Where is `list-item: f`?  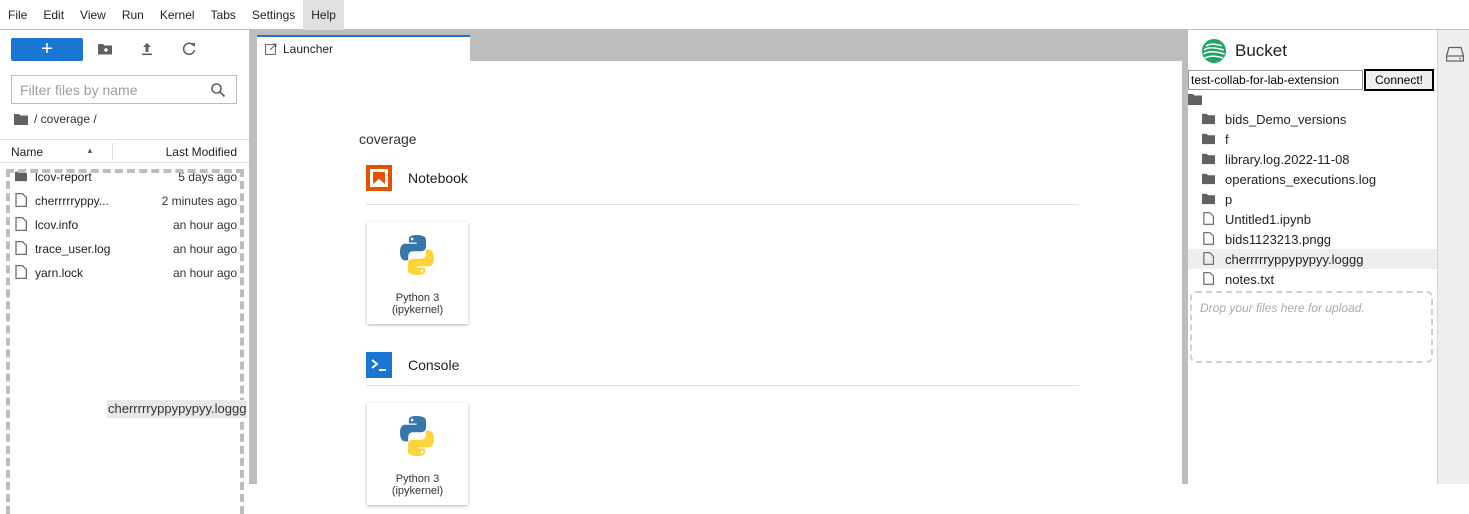 list-item: f is located at coordinates (1312, 139).